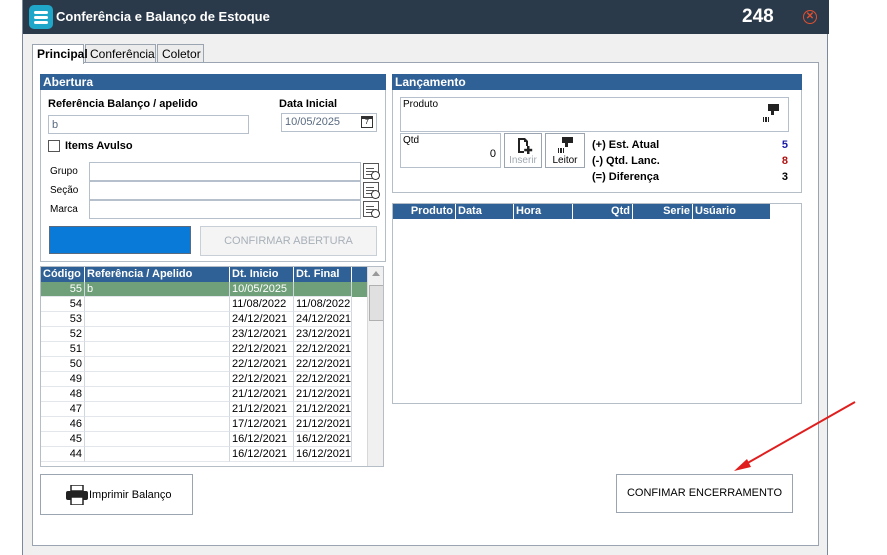 The height and width of the screenshot is (555, 887). What do you see at coordinates (784, 161) in the screenshot?
I see `qtd-lanc-value: 8` at bounding box center [784, 161].